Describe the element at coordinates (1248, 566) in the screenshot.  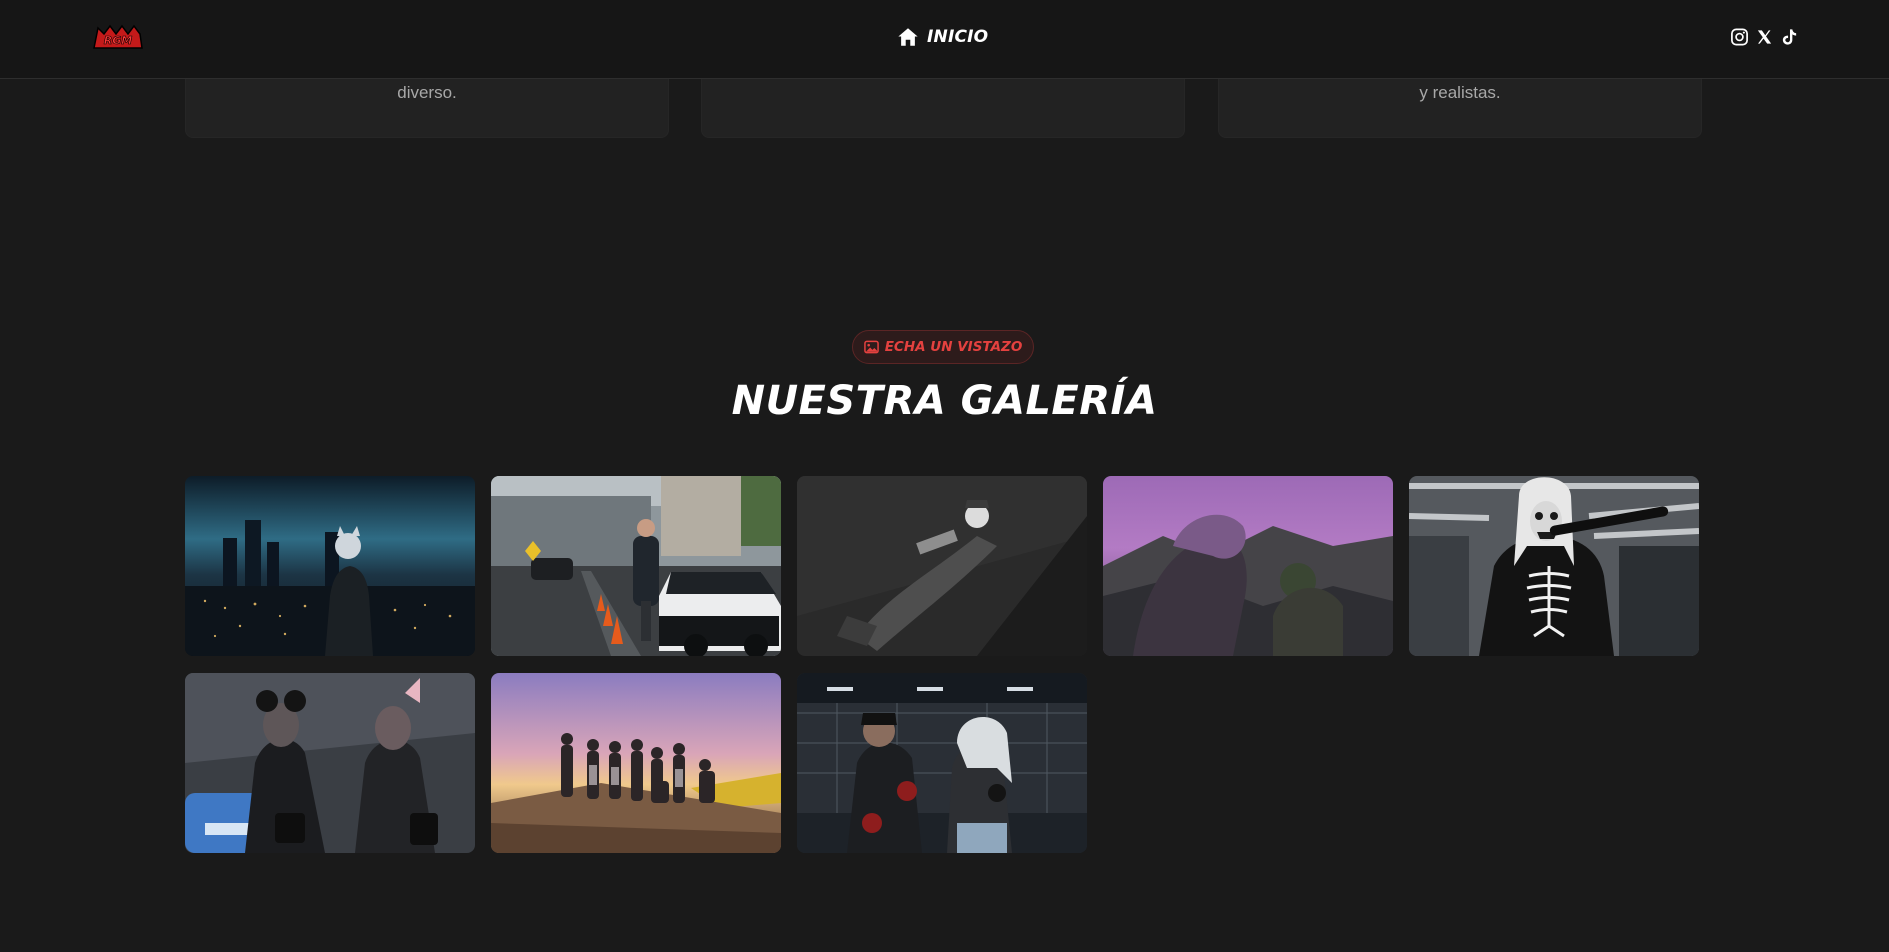
I see `gallery-image-purple-sky` at that location.